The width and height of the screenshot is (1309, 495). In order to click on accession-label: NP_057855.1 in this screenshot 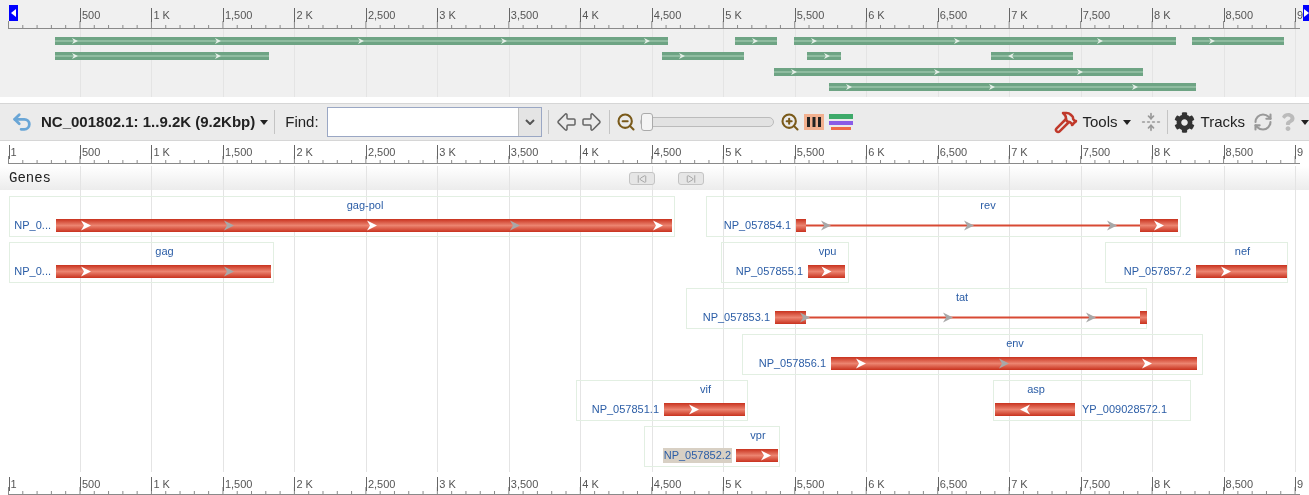, I will do `click(769, 271)`.